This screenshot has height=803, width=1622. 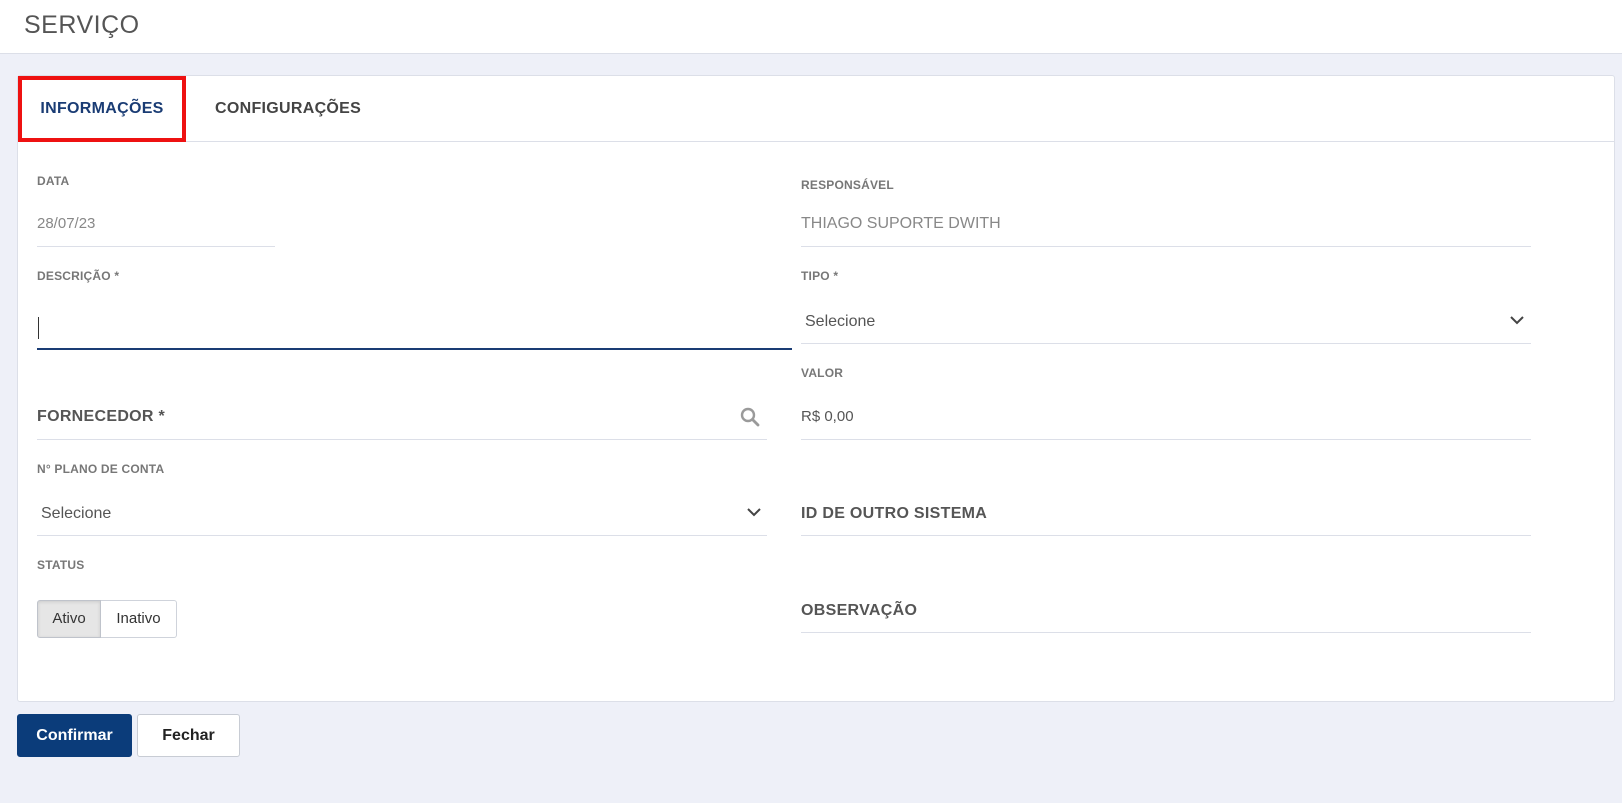 I want to click on descricao-label: DESCRIÇÃO *, so click(x=78, y=276).